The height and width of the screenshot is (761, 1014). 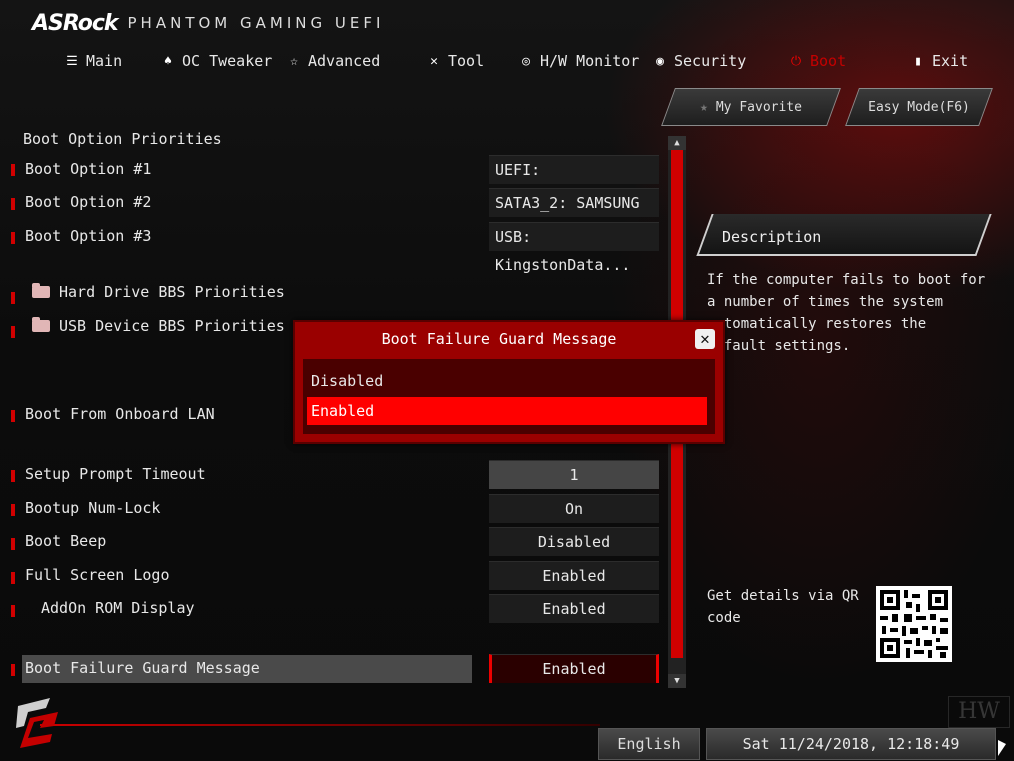 What do you see at coordinates (118, 608) in the screenshot?
I see `addon-rom-label: AddOn ROM Display` at bounding box center [118, 608].